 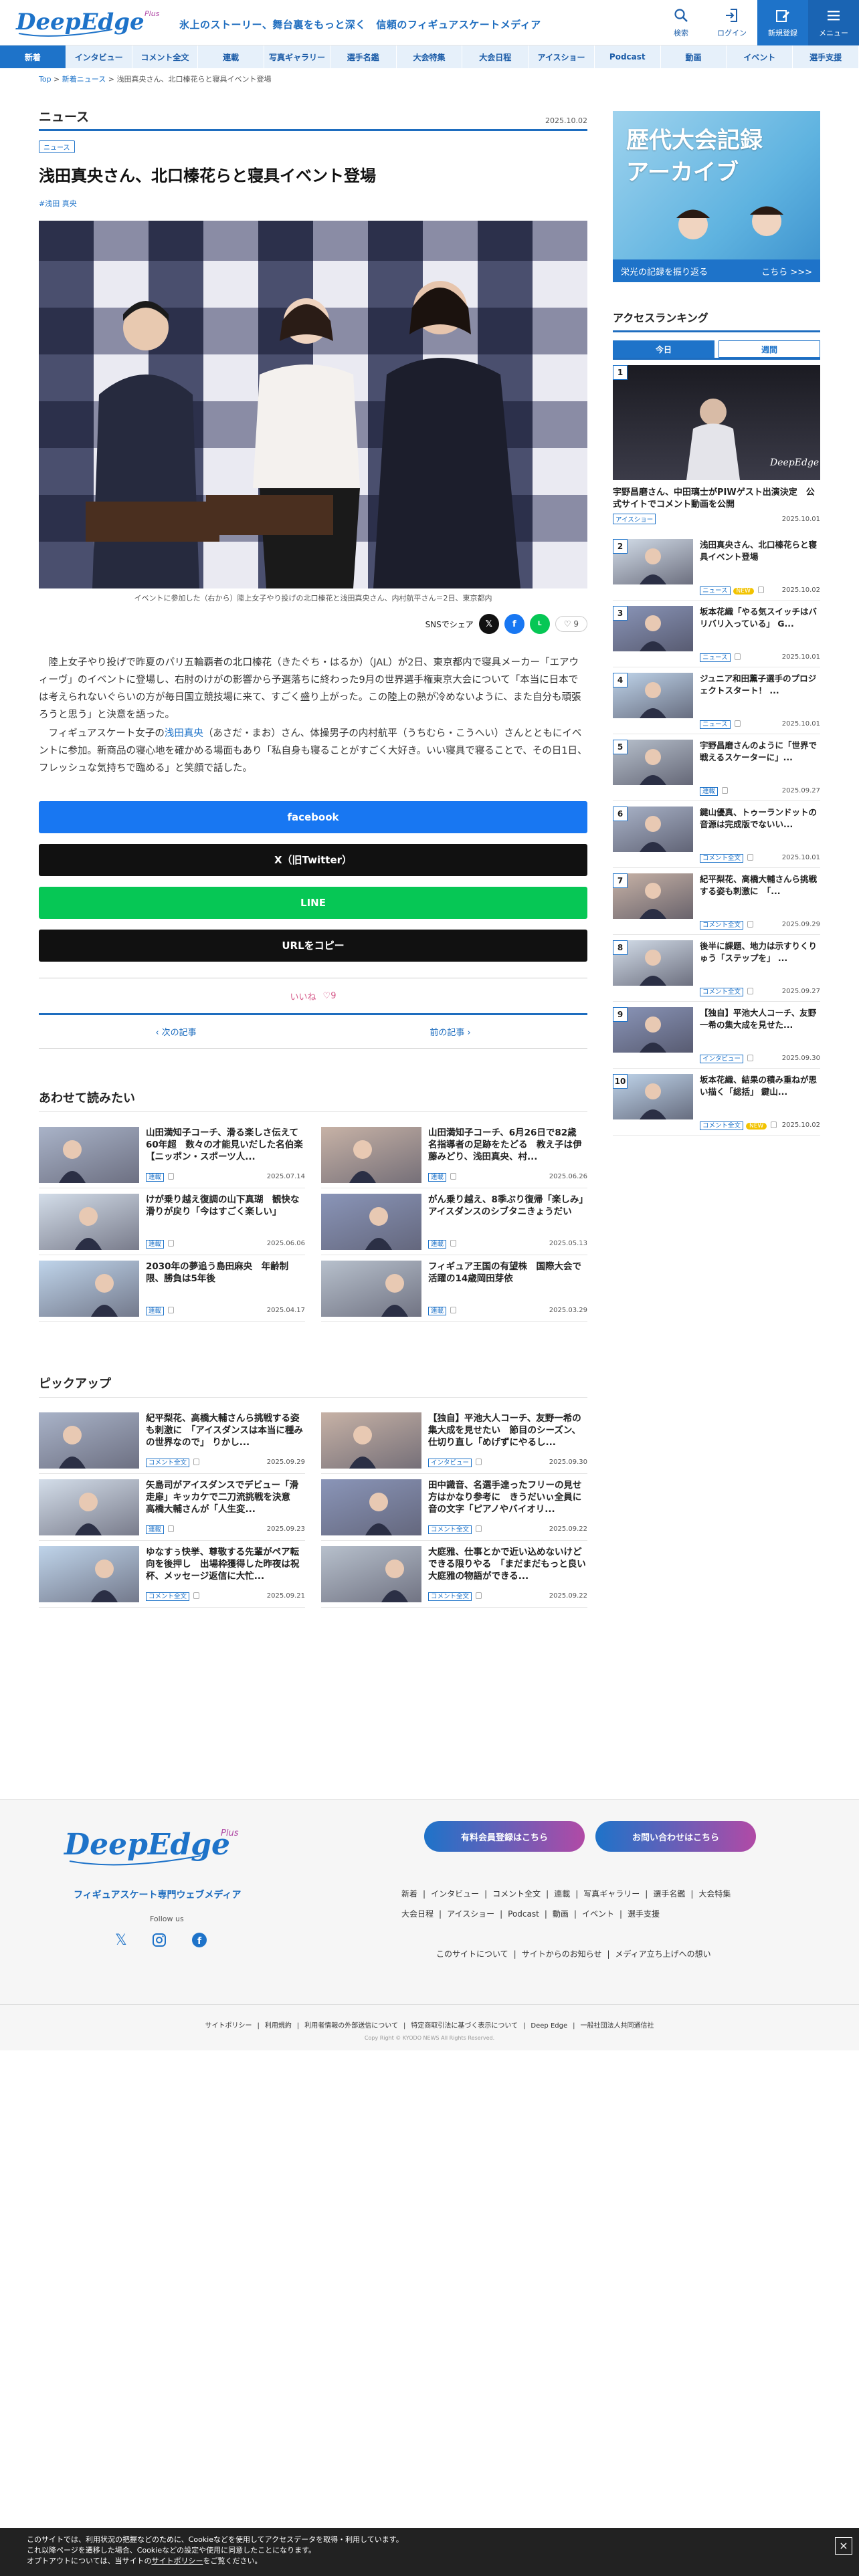 I want to click on footer-link: このサイトについて, so click(x=472, y=1954).